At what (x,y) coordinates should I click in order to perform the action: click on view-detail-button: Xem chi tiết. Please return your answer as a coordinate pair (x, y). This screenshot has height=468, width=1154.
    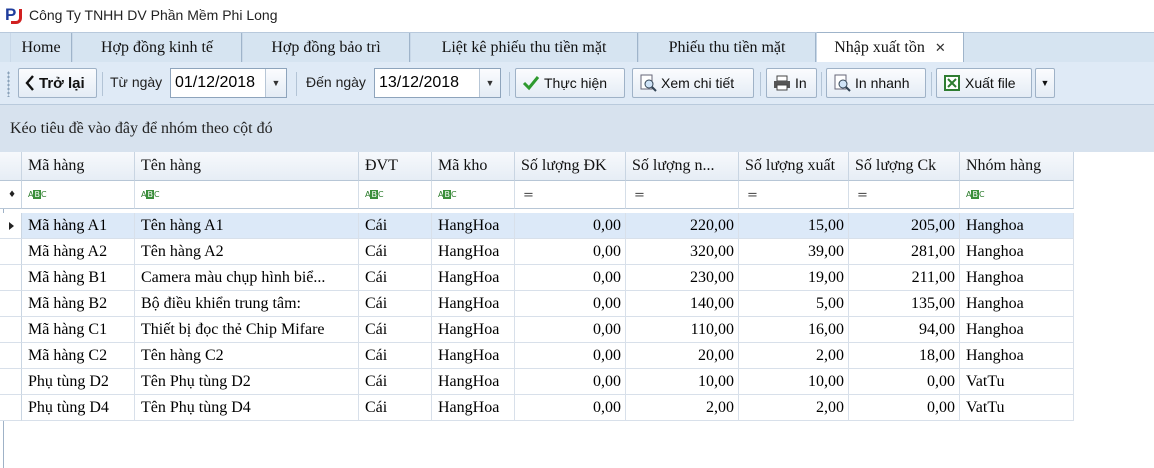
    Looking at the image, I should click on (693, 83).